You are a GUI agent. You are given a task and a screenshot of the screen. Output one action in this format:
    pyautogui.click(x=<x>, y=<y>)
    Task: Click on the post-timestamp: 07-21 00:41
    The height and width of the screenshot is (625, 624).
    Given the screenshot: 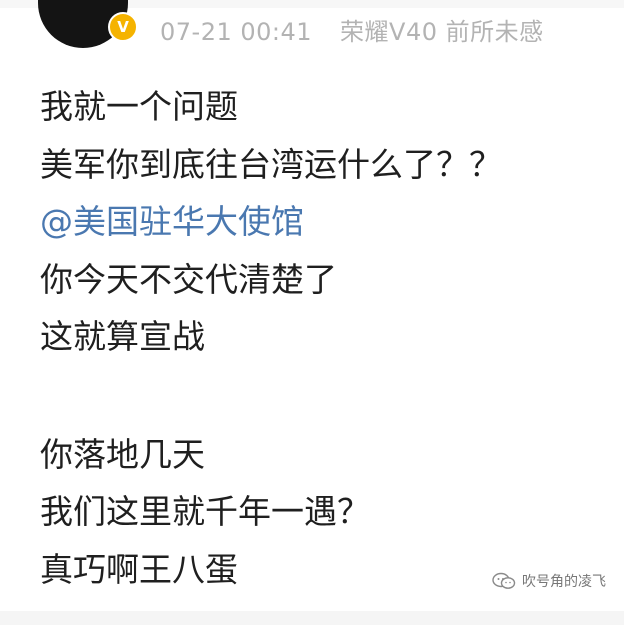 What is the action you would take?
    pyautogui.click(x=236, y=32)
    